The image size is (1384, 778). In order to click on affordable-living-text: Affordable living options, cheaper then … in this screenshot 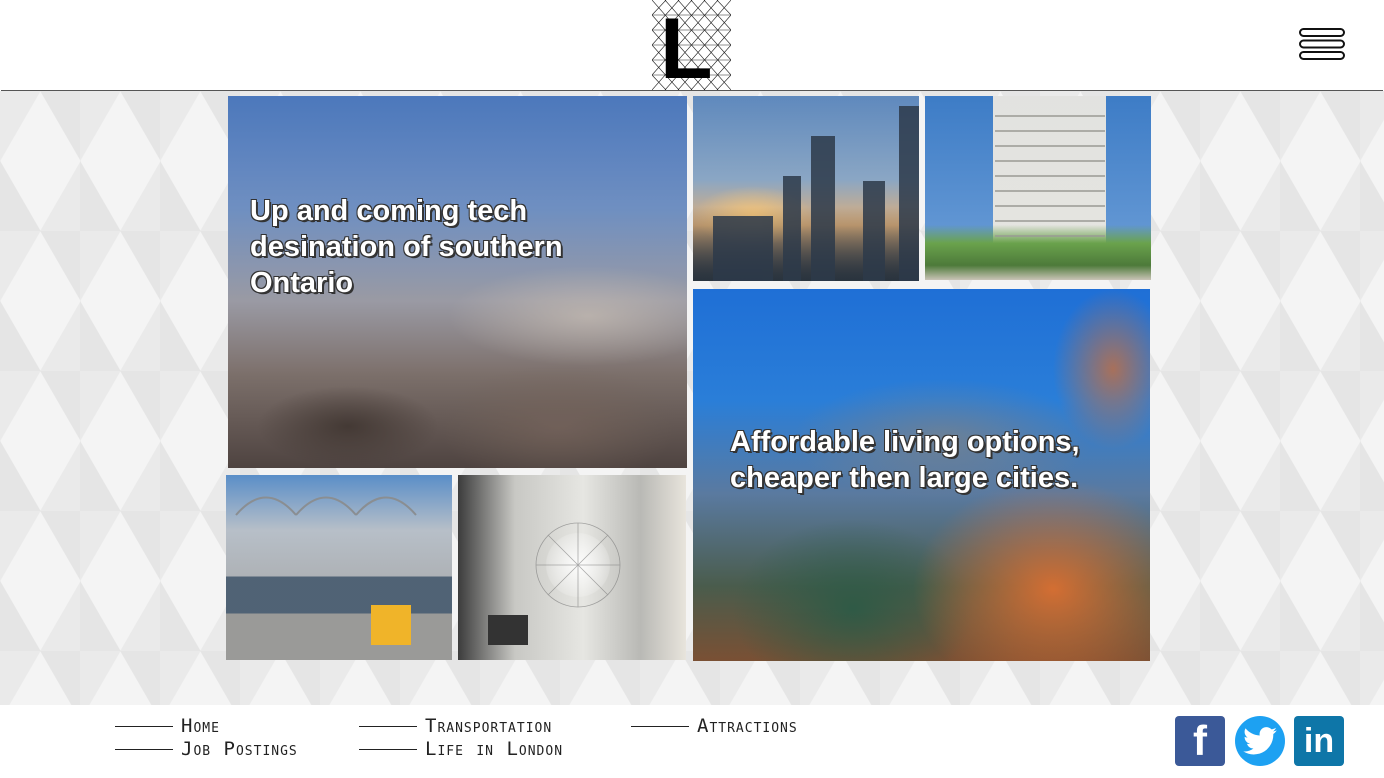, I will do `click(905, 460)`.